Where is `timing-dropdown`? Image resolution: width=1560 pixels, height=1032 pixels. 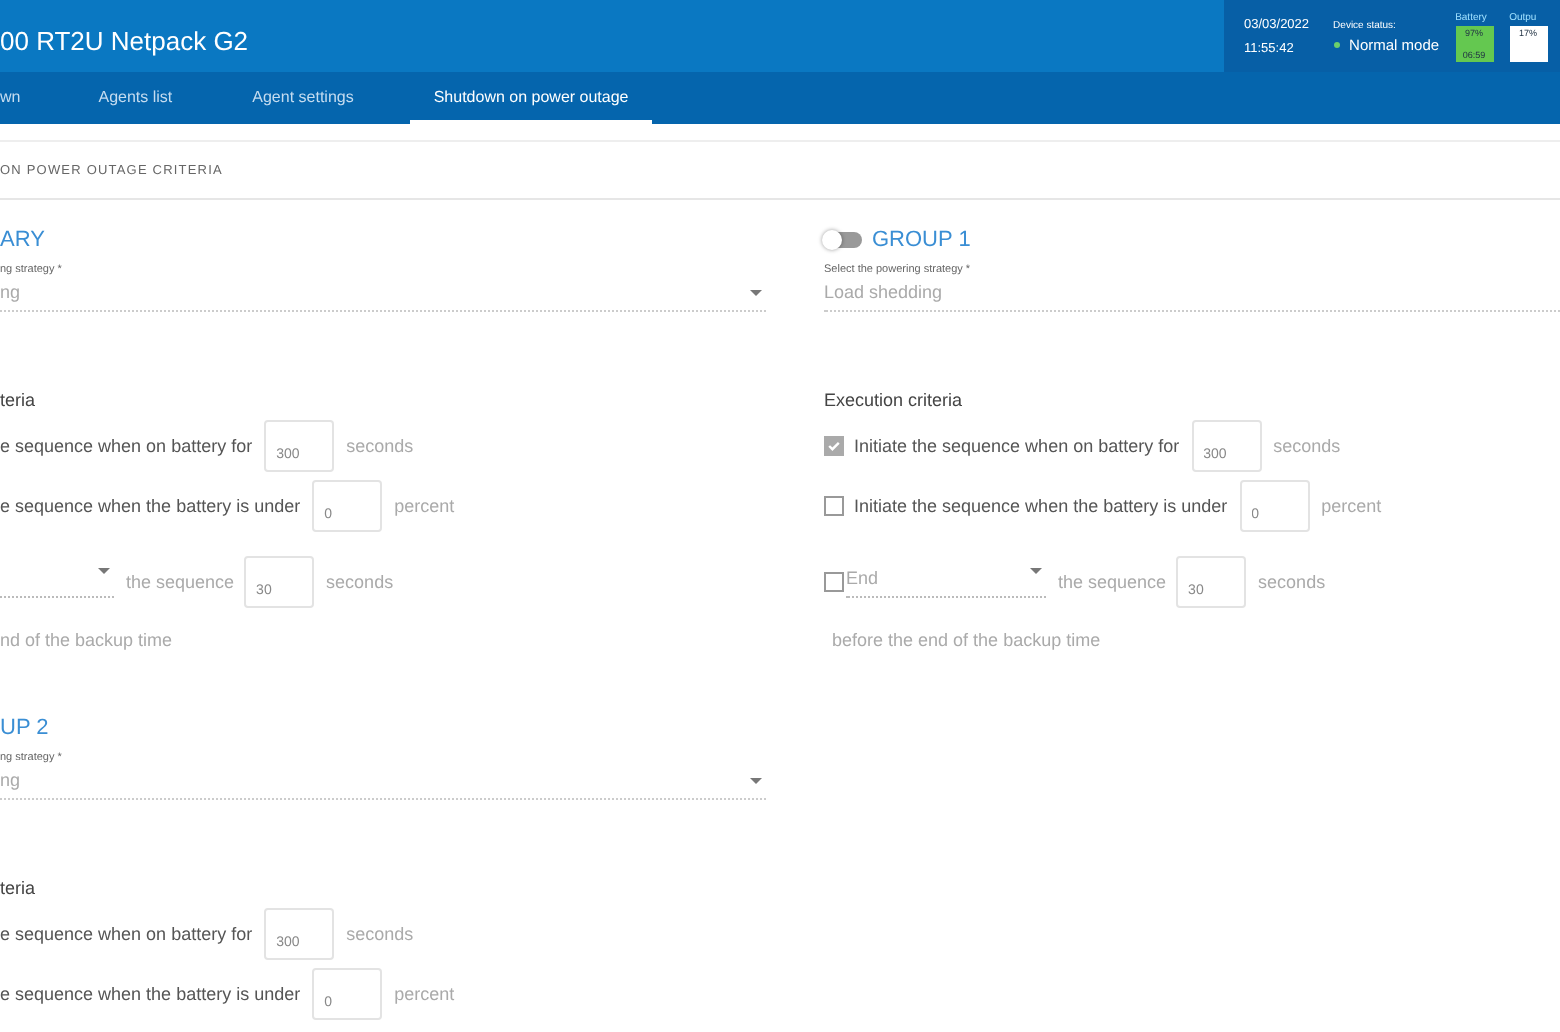
timing-dropdown is located at coordinates (57, 582).